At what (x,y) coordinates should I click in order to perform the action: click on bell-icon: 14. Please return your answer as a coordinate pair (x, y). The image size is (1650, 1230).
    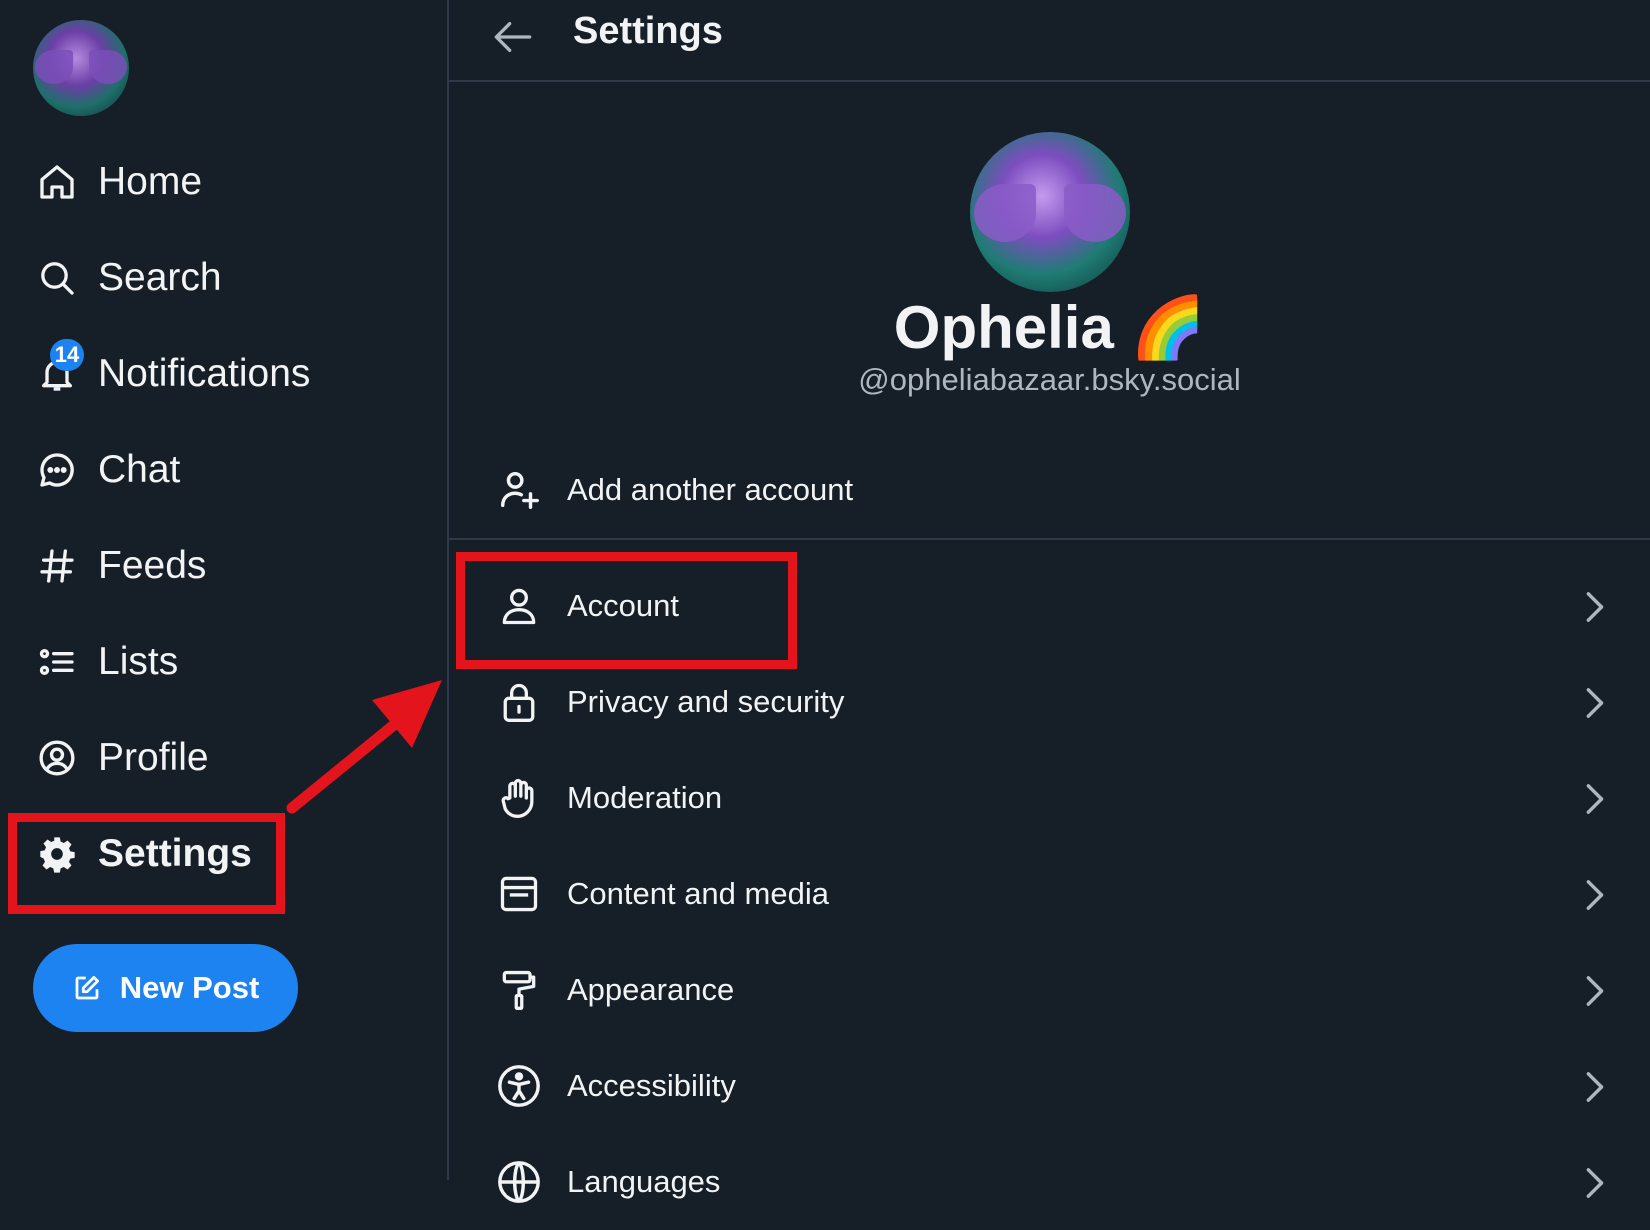
    Looking at the image, I should click on (60, 367).